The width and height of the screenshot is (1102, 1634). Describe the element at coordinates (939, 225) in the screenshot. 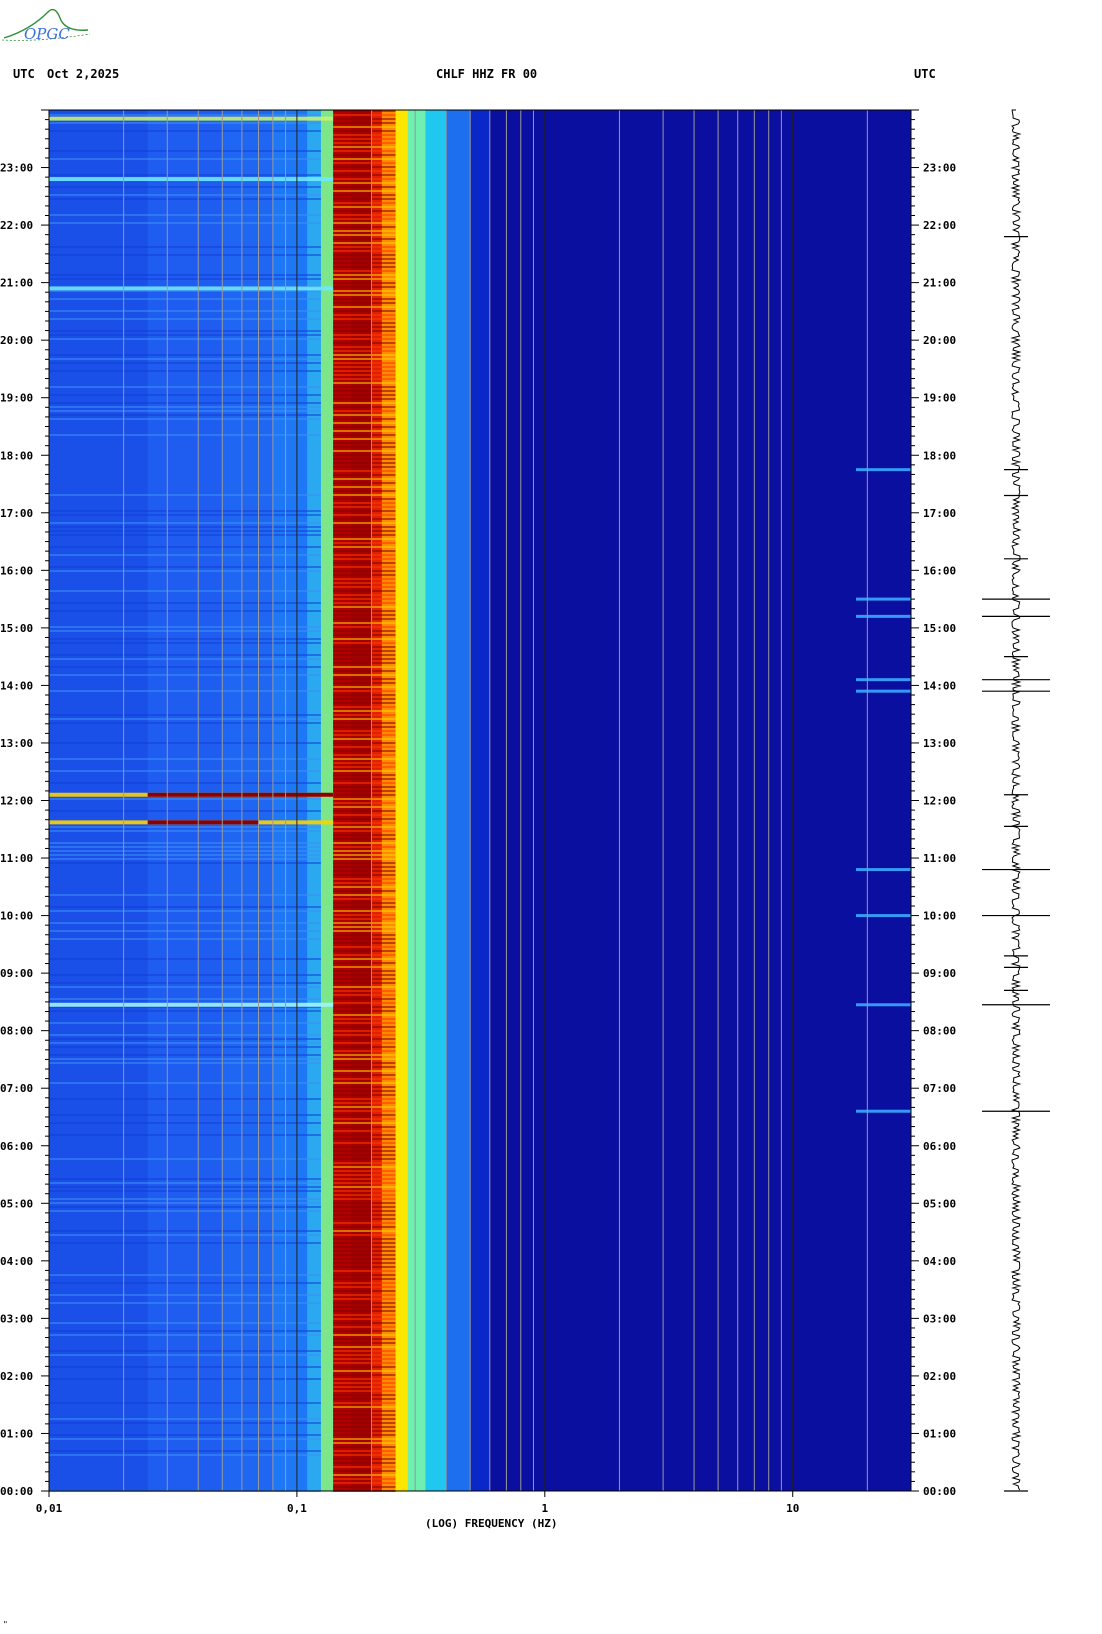

I see `y-tick-label-right: 22:00` at that location.